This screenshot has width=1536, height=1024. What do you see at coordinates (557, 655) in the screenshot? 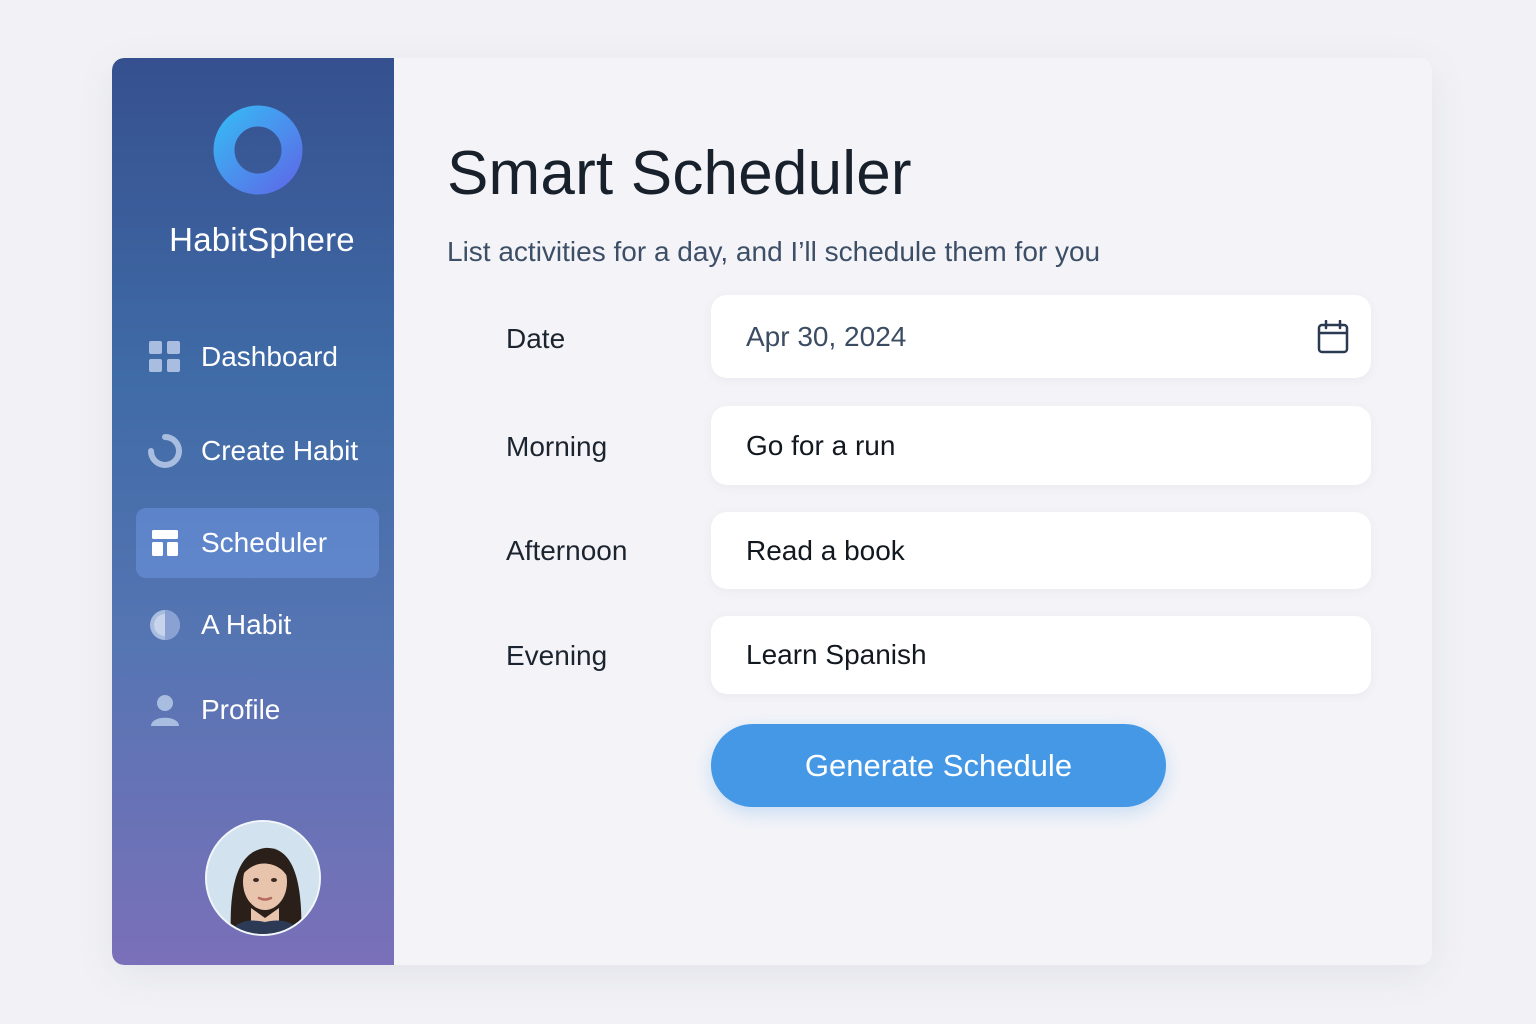
I see `evening-label: Evening` at bounding box center [557, 655].